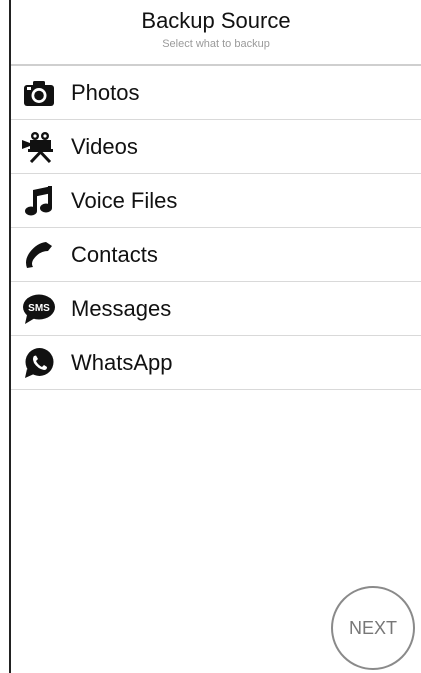 This screenshot has width=421, height=673. I want to click on page-title: Backup Source, so click(216, 20).